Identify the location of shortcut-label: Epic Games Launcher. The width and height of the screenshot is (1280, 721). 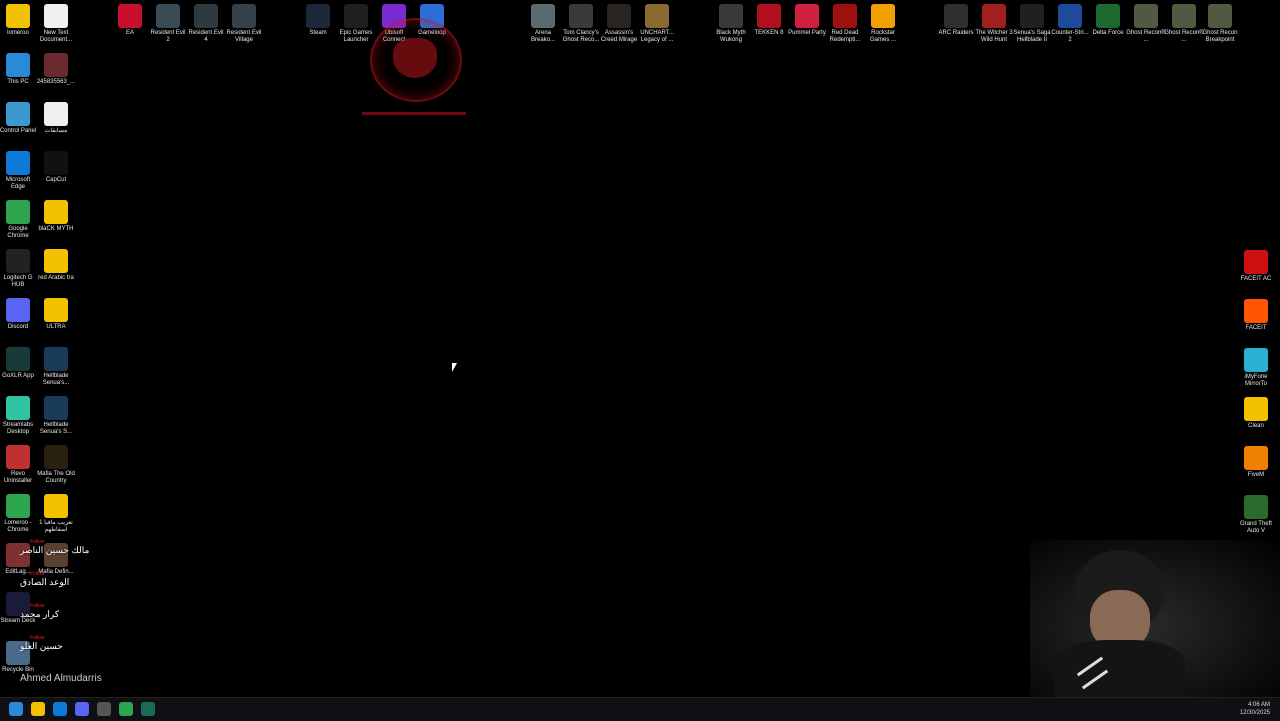
(356, 36).